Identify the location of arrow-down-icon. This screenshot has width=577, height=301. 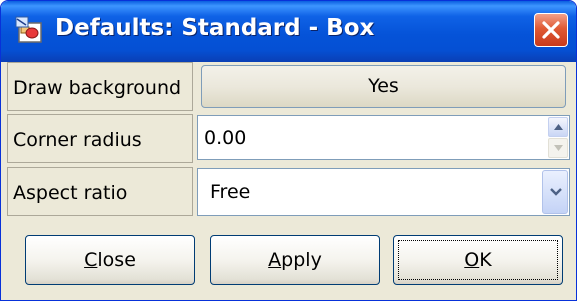
(558, 148).